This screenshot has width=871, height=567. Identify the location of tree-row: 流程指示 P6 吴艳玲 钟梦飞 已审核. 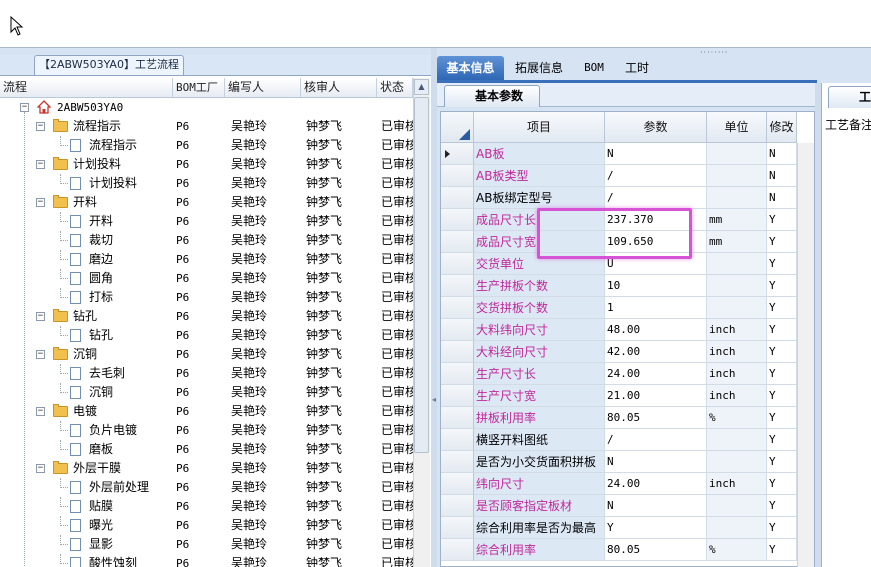
(206, 145).